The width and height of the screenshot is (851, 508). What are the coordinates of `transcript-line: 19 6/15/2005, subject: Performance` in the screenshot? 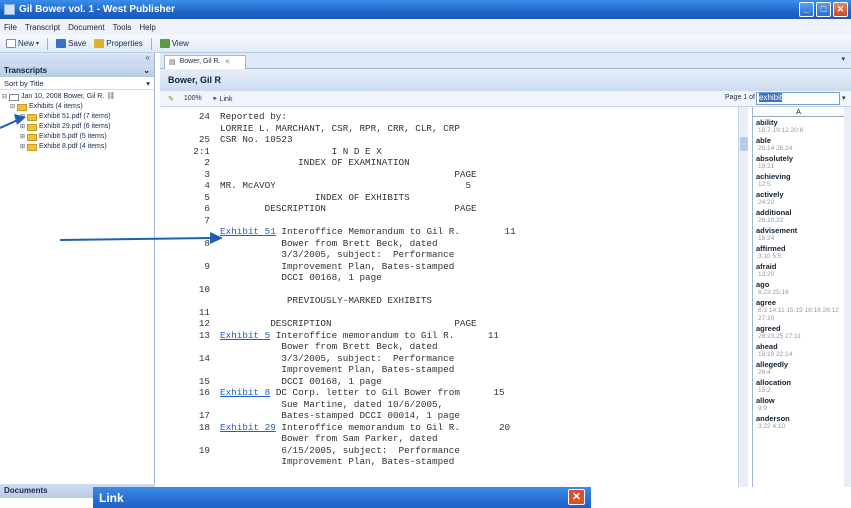 It's located at (450, 450).